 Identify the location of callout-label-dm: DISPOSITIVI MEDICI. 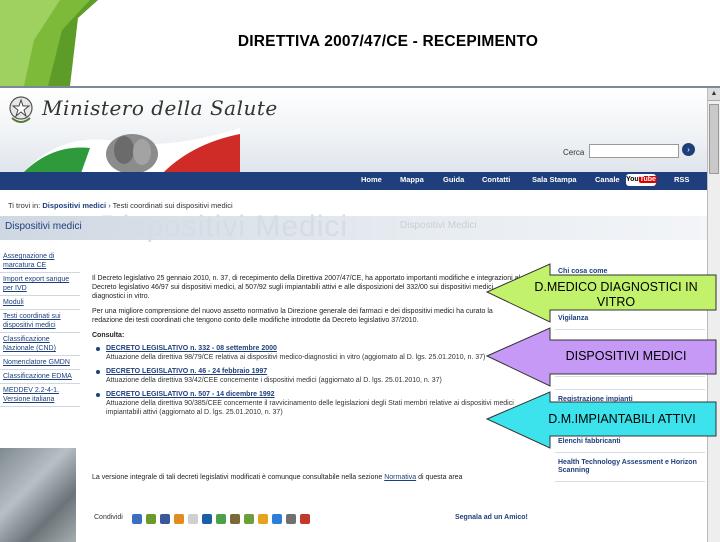
(626, 356).